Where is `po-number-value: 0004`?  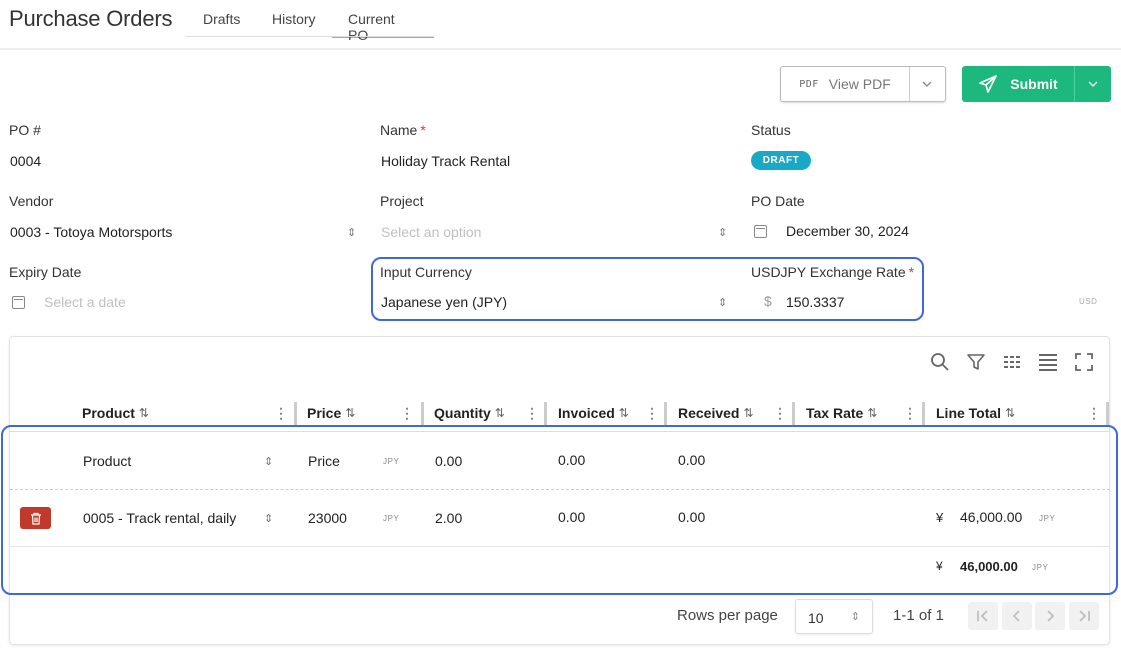 po-number-value: 0004 is located at coordinates (26, 161).